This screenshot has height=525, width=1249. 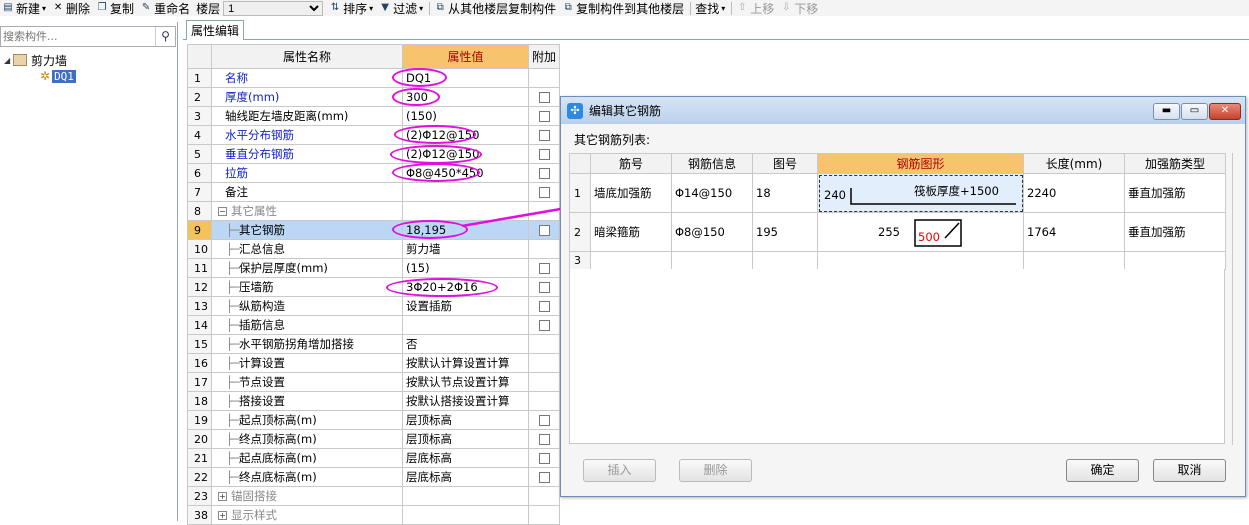 I want to click on property-value-cell: Φ8@450*450, so click(x=465, y=173).